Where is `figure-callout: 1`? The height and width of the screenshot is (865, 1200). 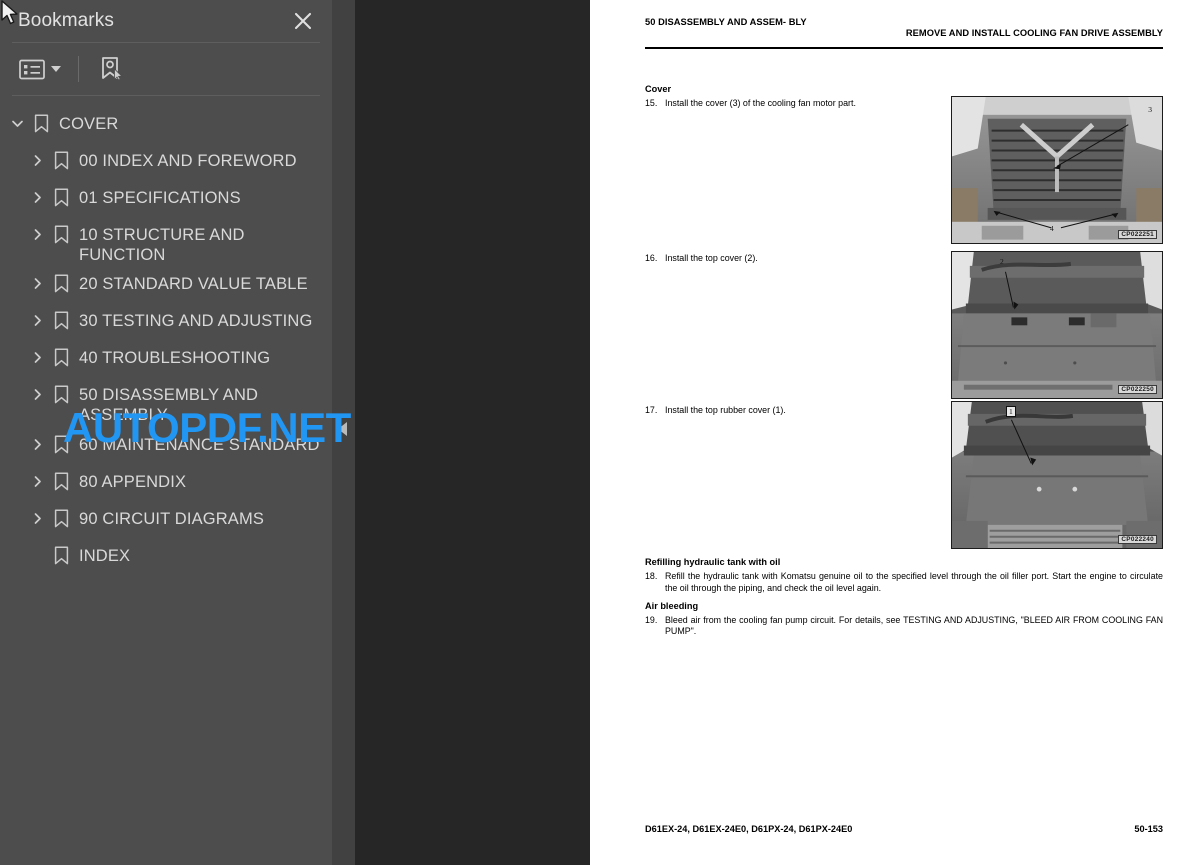 figure-callout: 1 is located at coordinates (1011, 411).